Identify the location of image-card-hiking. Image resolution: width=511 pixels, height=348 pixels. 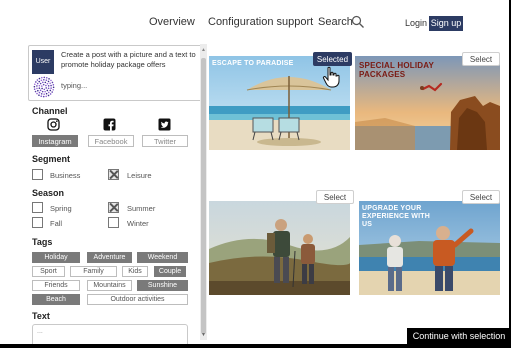
(279, 248).